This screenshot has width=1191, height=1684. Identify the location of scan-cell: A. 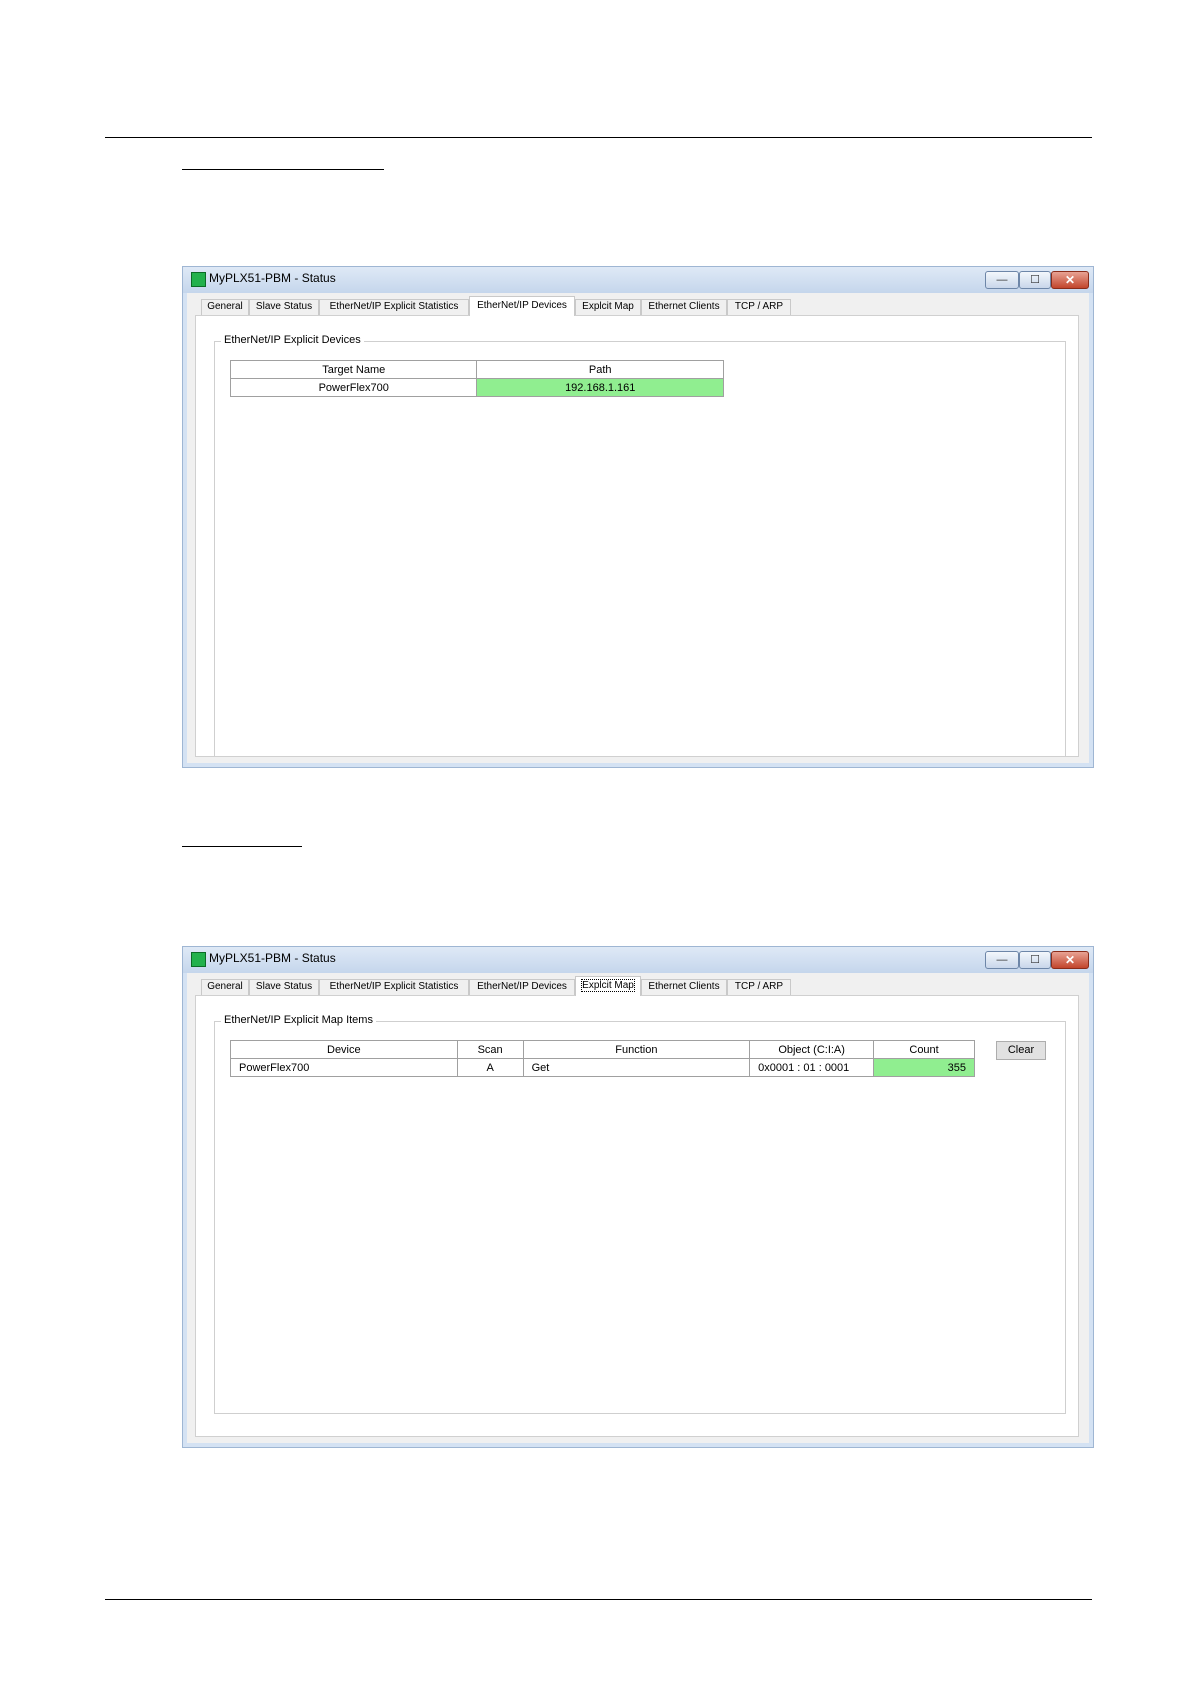
(490, 1067).